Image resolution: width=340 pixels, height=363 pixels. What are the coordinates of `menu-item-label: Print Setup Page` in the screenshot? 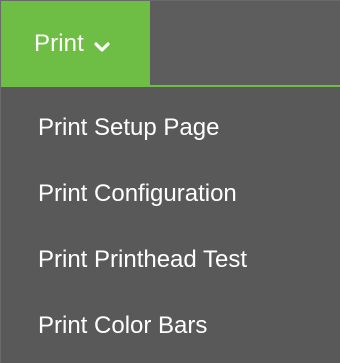 It's located at (129, 127).